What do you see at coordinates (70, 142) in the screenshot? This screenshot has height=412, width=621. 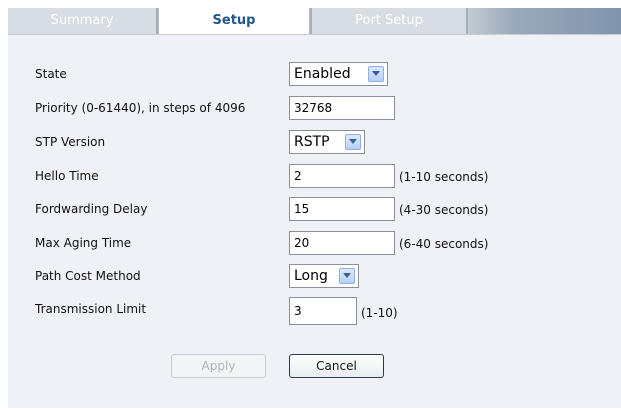 I see `stp-version-label: STP Version` at bounding box center [70, 142].